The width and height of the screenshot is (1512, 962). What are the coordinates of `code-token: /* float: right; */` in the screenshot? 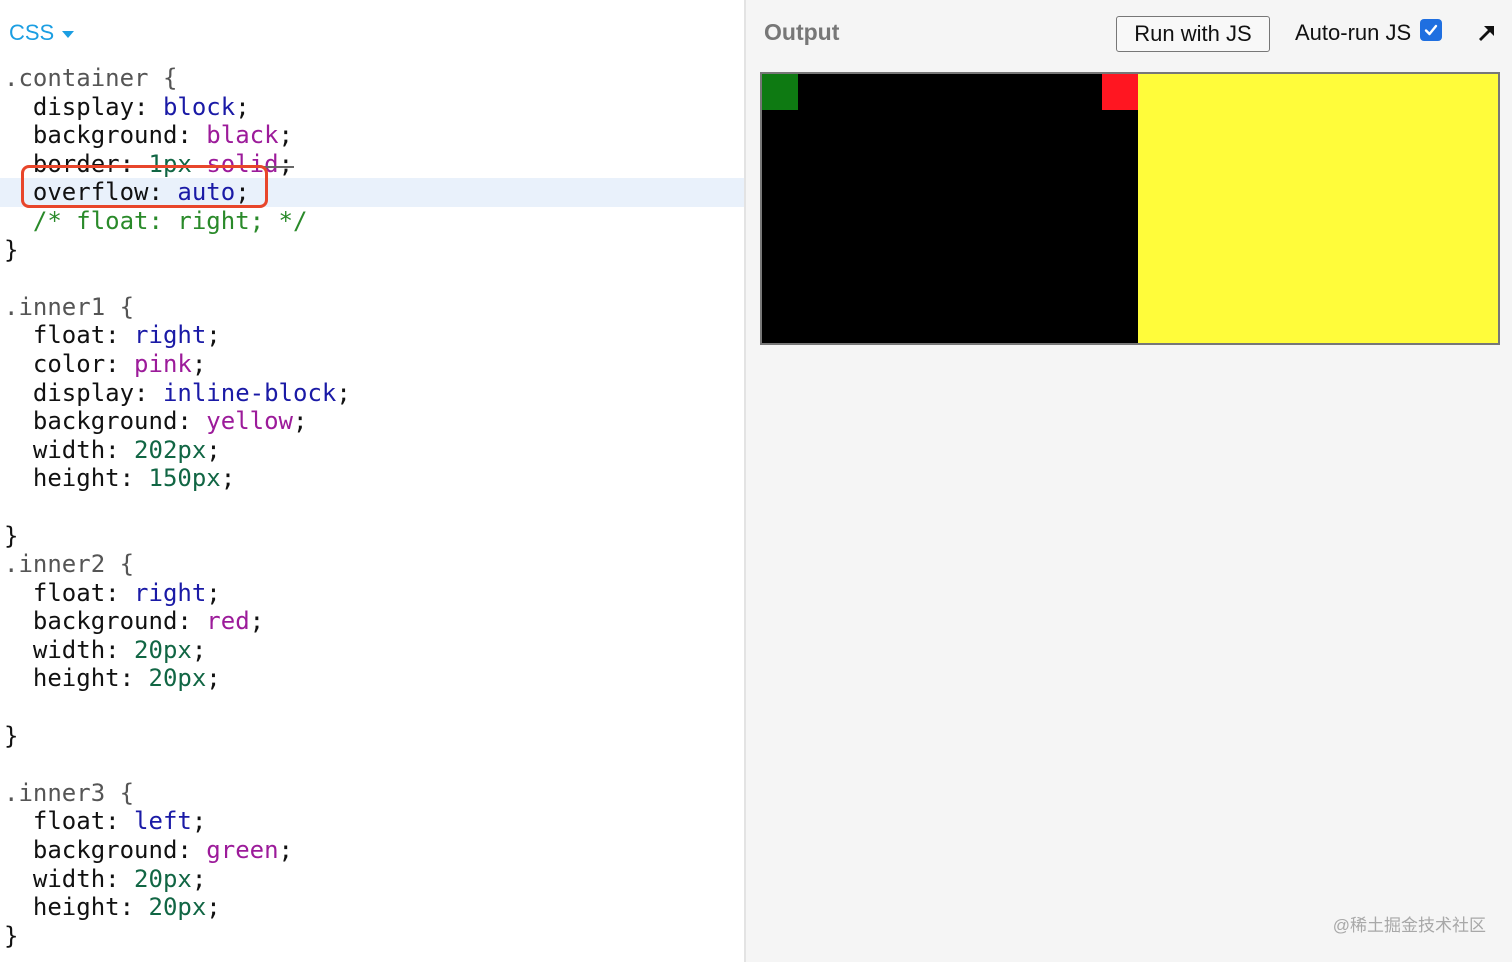 It's located at (156, 220).